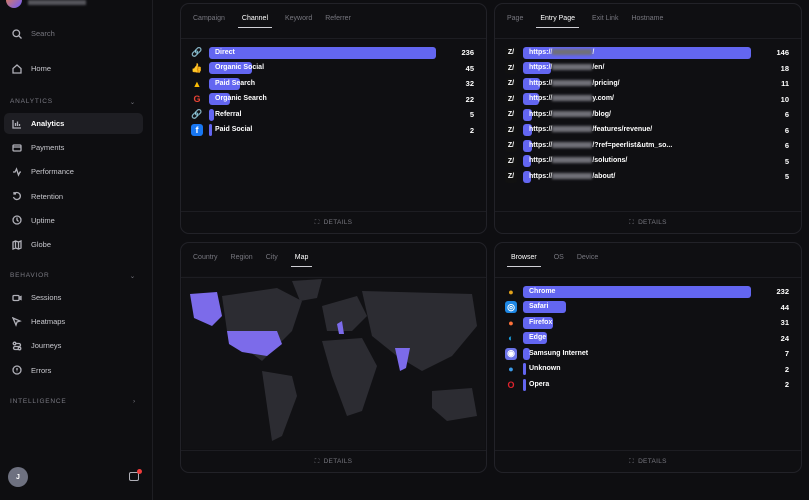 The image size is (809, 500). What do you see at coordinates (647, 162) in the screenshot?
I see `list-item: Z/https:// /solutions/5` at bounding box center [647, 162].